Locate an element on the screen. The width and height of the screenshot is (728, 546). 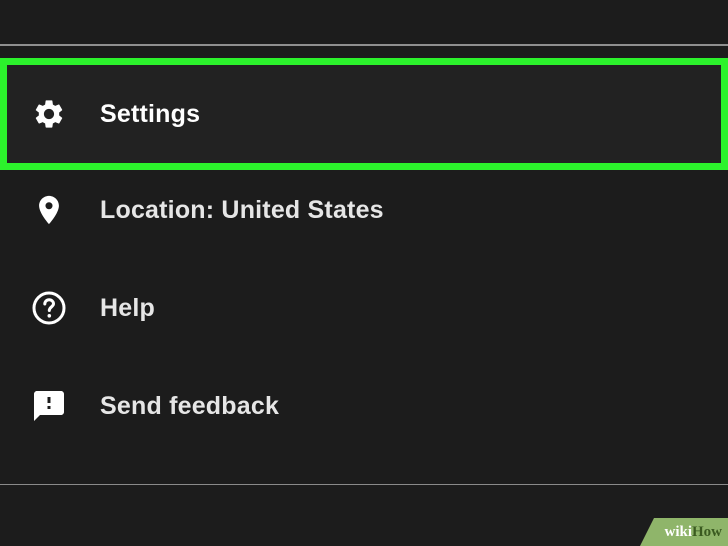
menu-item-label: Send feedback is located at coordinates (190, 405).